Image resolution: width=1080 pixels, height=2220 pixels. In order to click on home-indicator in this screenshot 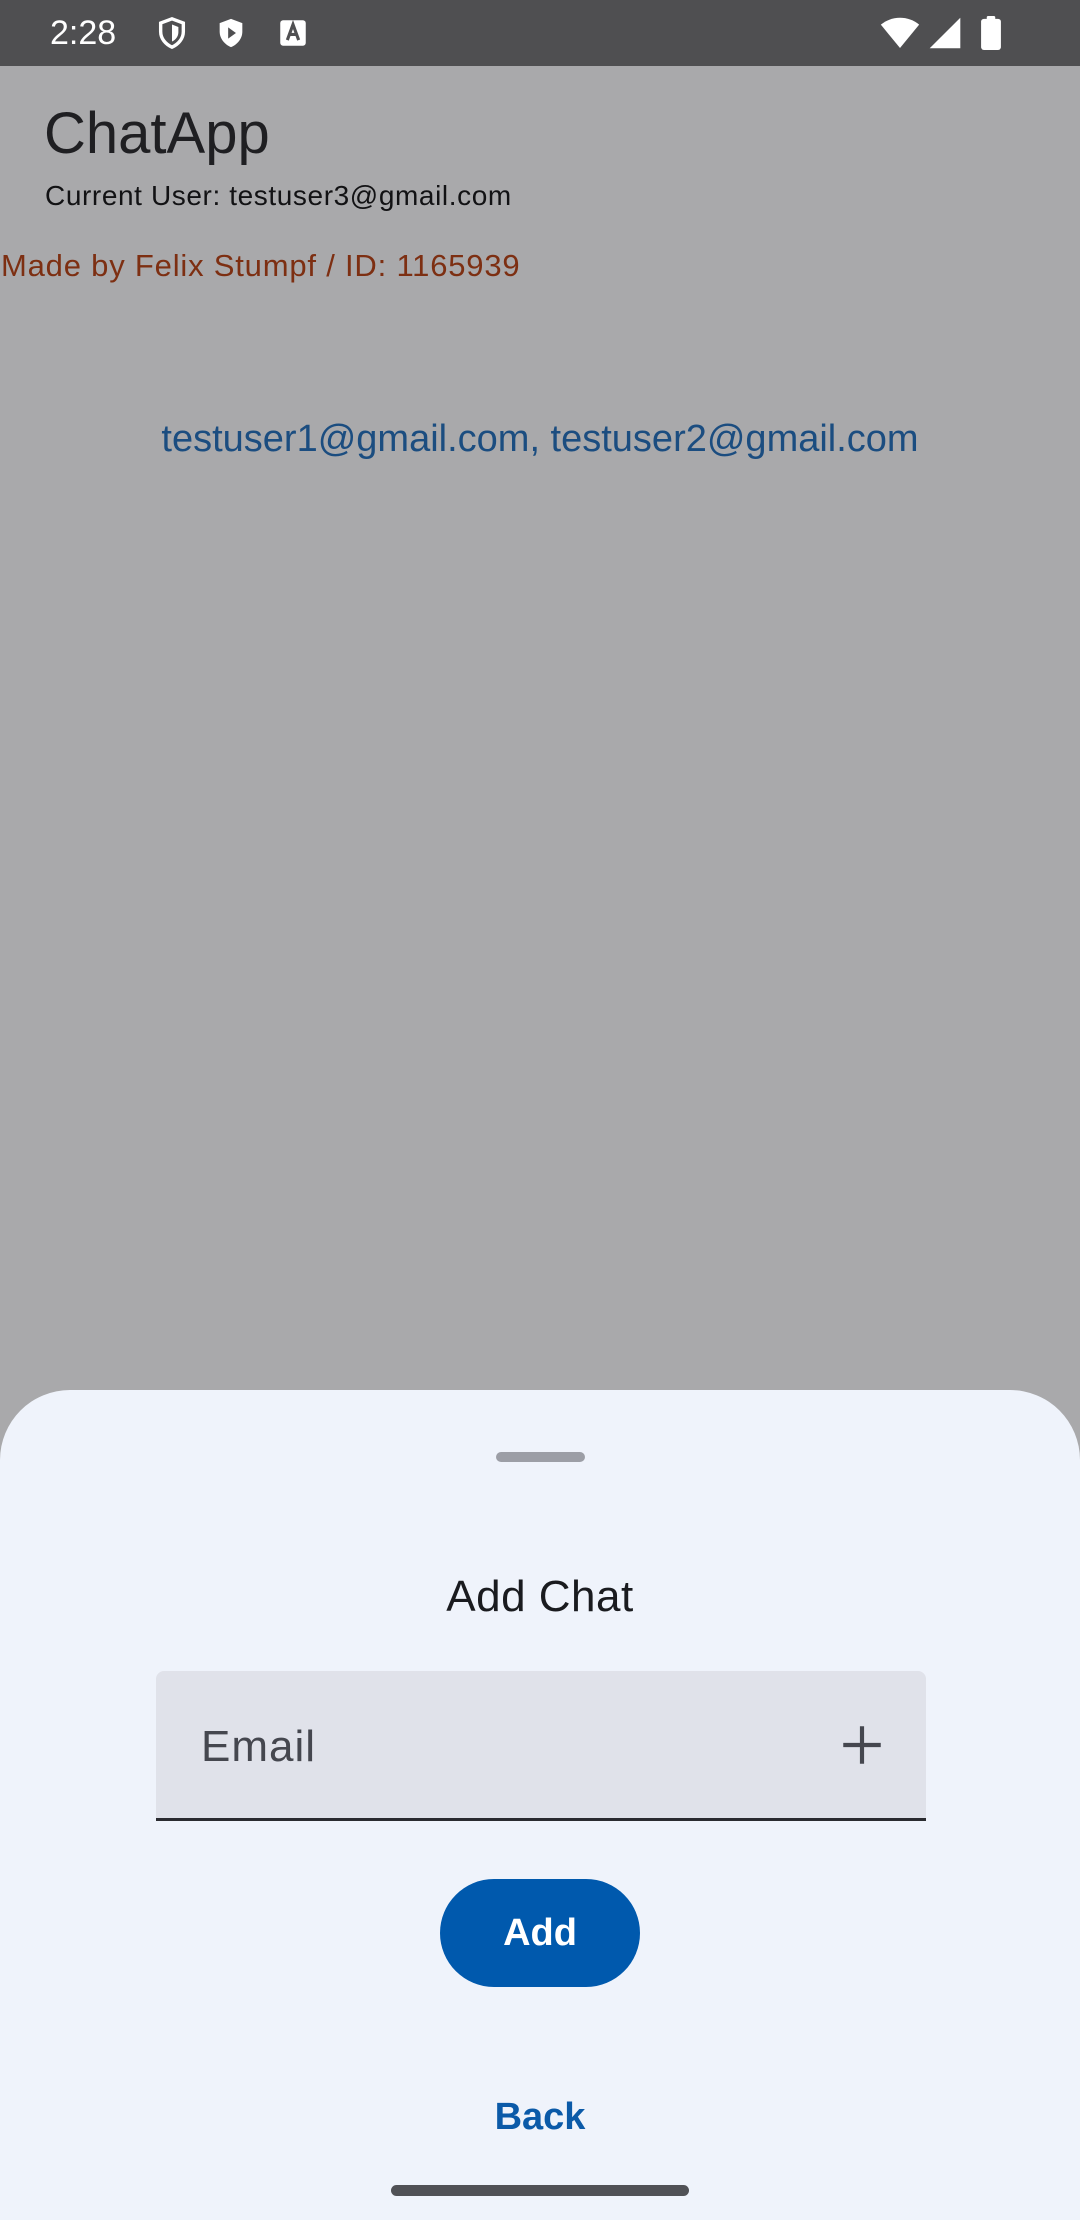, I will do `click(540, 2190)`.